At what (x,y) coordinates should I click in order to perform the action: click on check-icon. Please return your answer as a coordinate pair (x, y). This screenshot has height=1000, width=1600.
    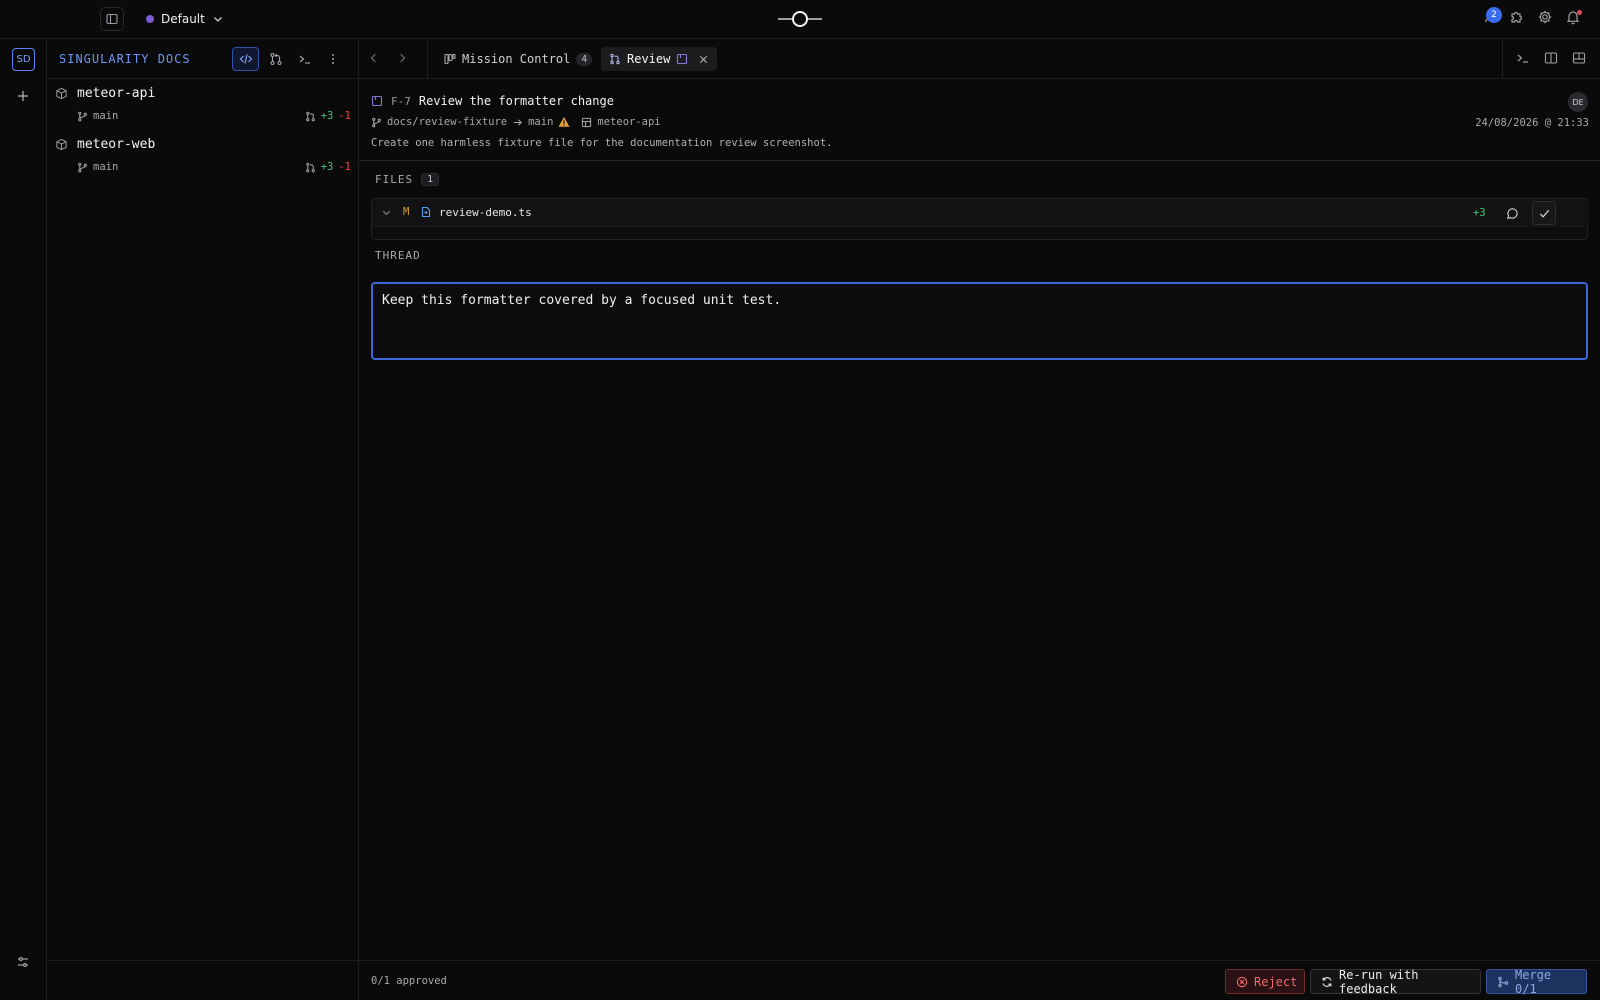
    Looking at the image, I should click on (1544, 213).